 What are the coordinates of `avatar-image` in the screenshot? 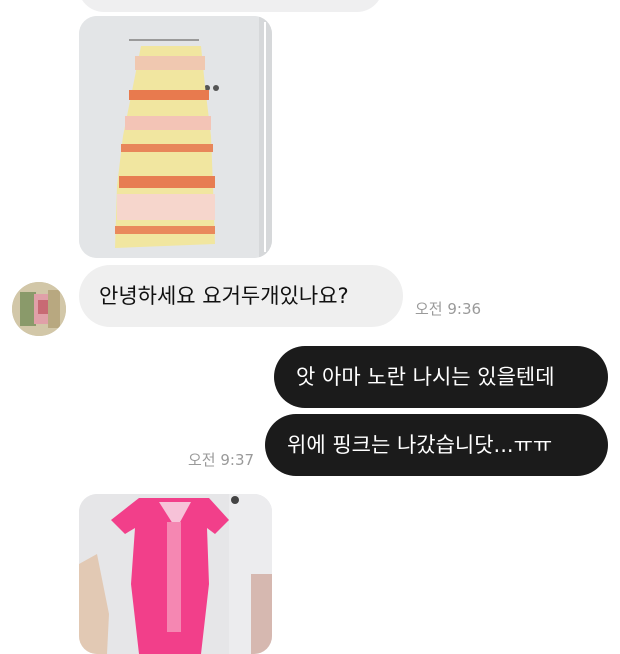 It's located at (39, 309).